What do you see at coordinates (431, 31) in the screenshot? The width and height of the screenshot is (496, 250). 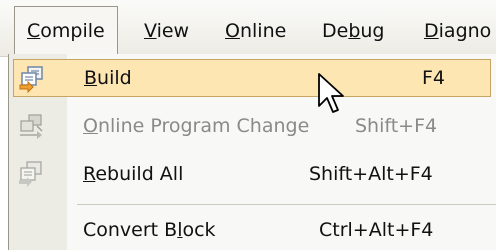 I see `mnemonic-d: D` at bounding box center [431, 31].